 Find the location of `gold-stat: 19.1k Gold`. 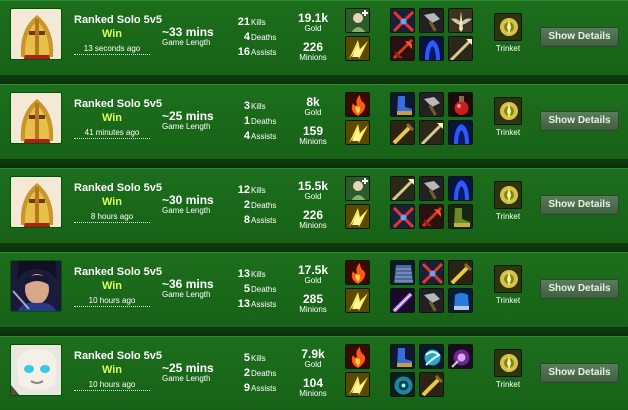

gold-stat: 19.1k Gold is located at coordinates (313, 22).